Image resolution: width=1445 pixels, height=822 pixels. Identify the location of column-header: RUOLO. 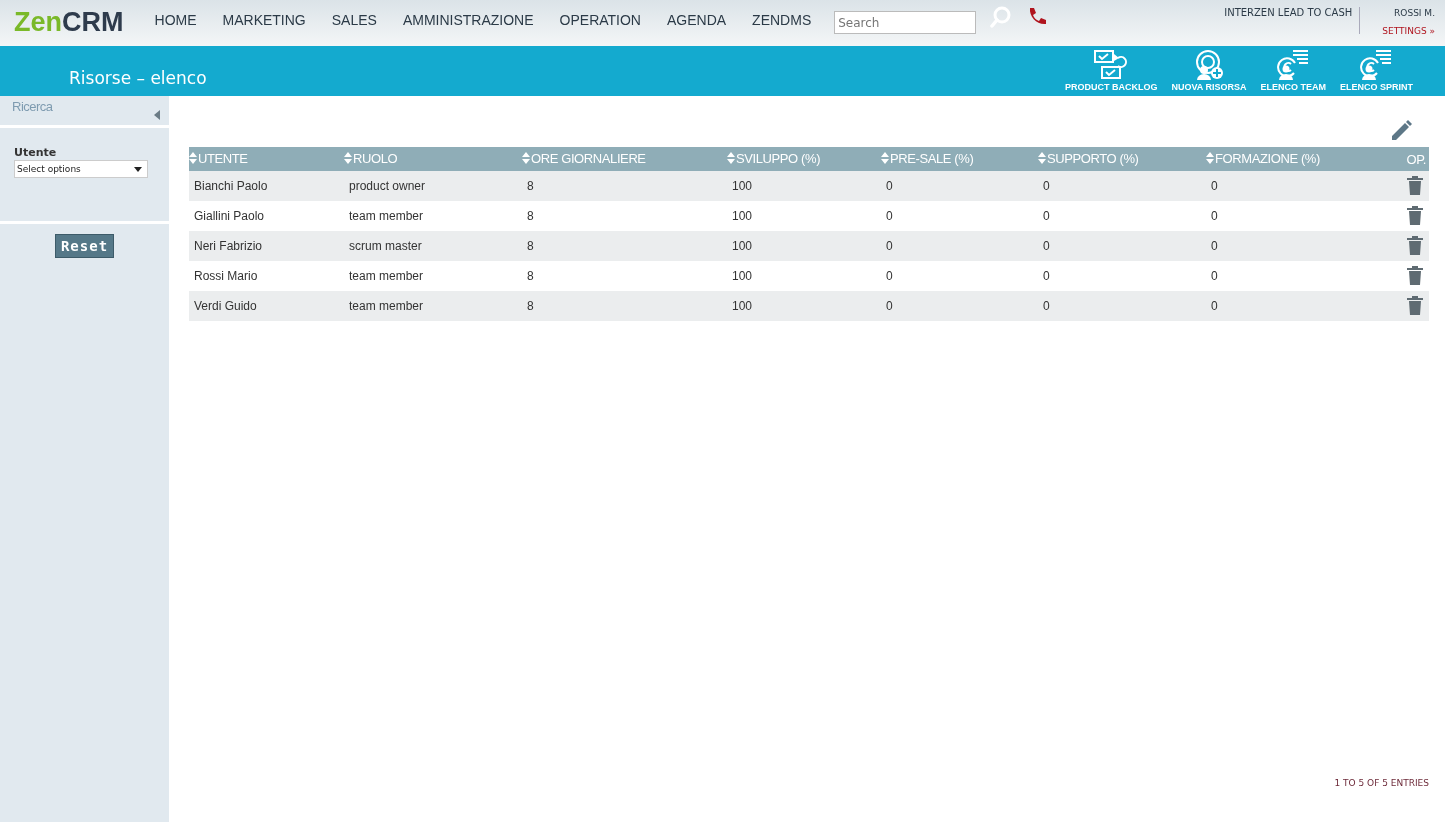
(433, 159).